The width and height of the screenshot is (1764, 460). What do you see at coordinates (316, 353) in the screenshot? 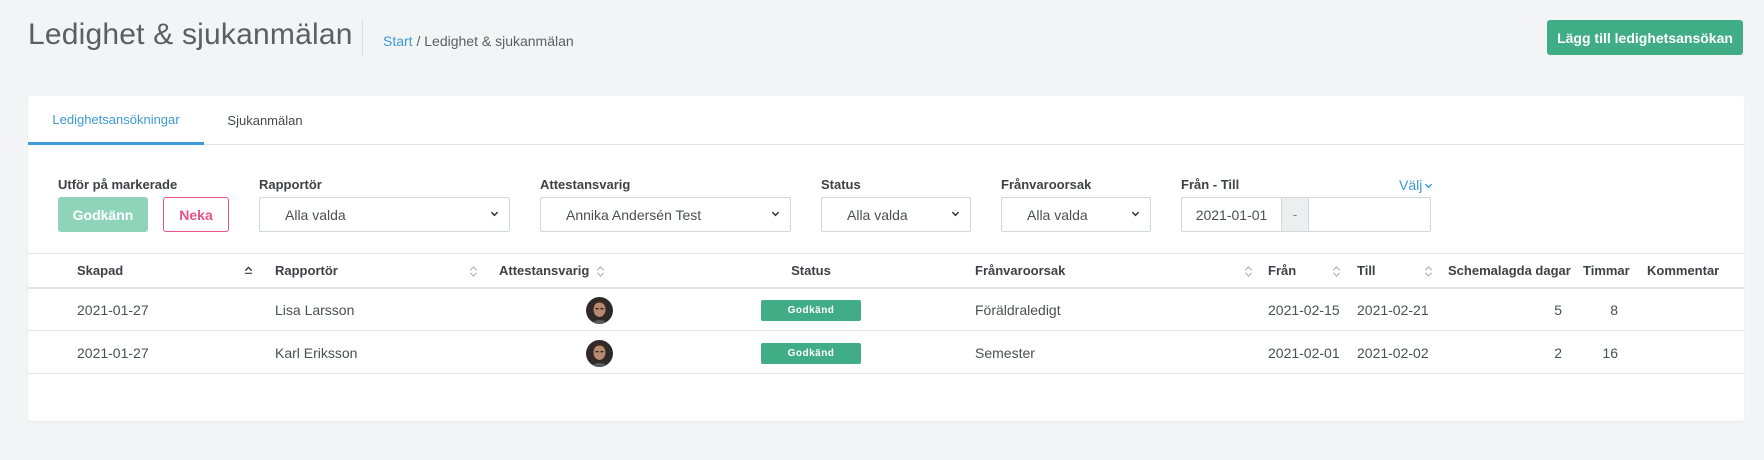
I see `cell-reporter: Karl Eriksson` at bounding box center [316, 353].